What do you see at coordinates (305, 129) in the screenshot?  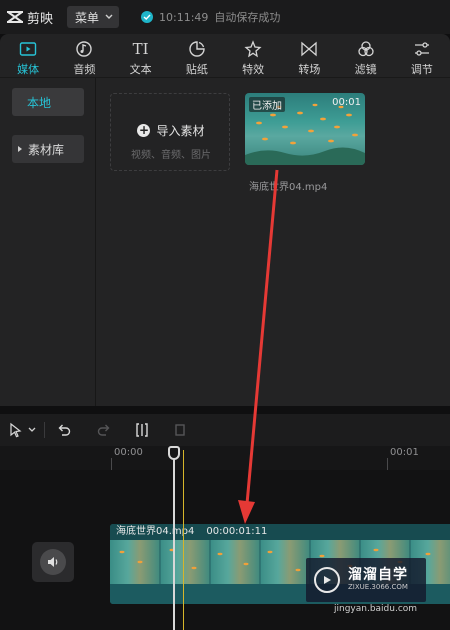 I see `media-thumbnail: 已添加 00:01` at bounding box center [305, 129].